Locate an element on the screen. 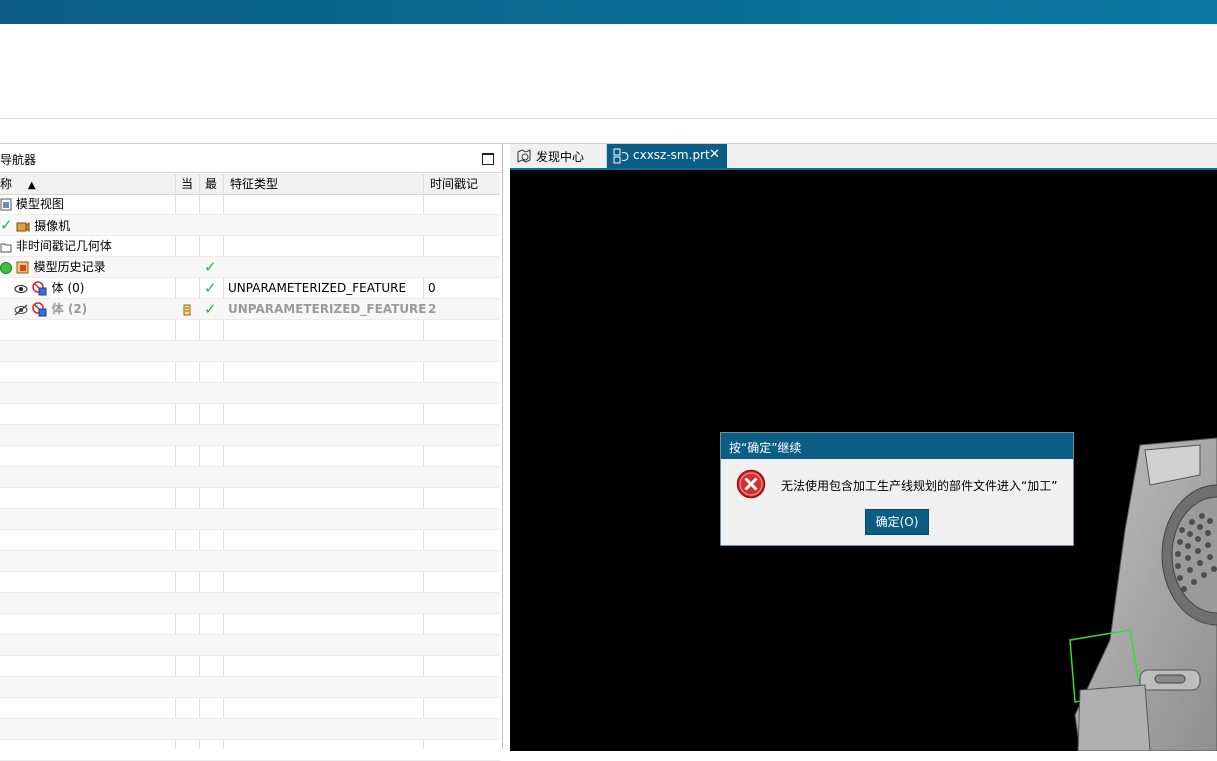 The width and height of the screenshot is (1217, 761). camera-icon is located at coordinates (23, 227).